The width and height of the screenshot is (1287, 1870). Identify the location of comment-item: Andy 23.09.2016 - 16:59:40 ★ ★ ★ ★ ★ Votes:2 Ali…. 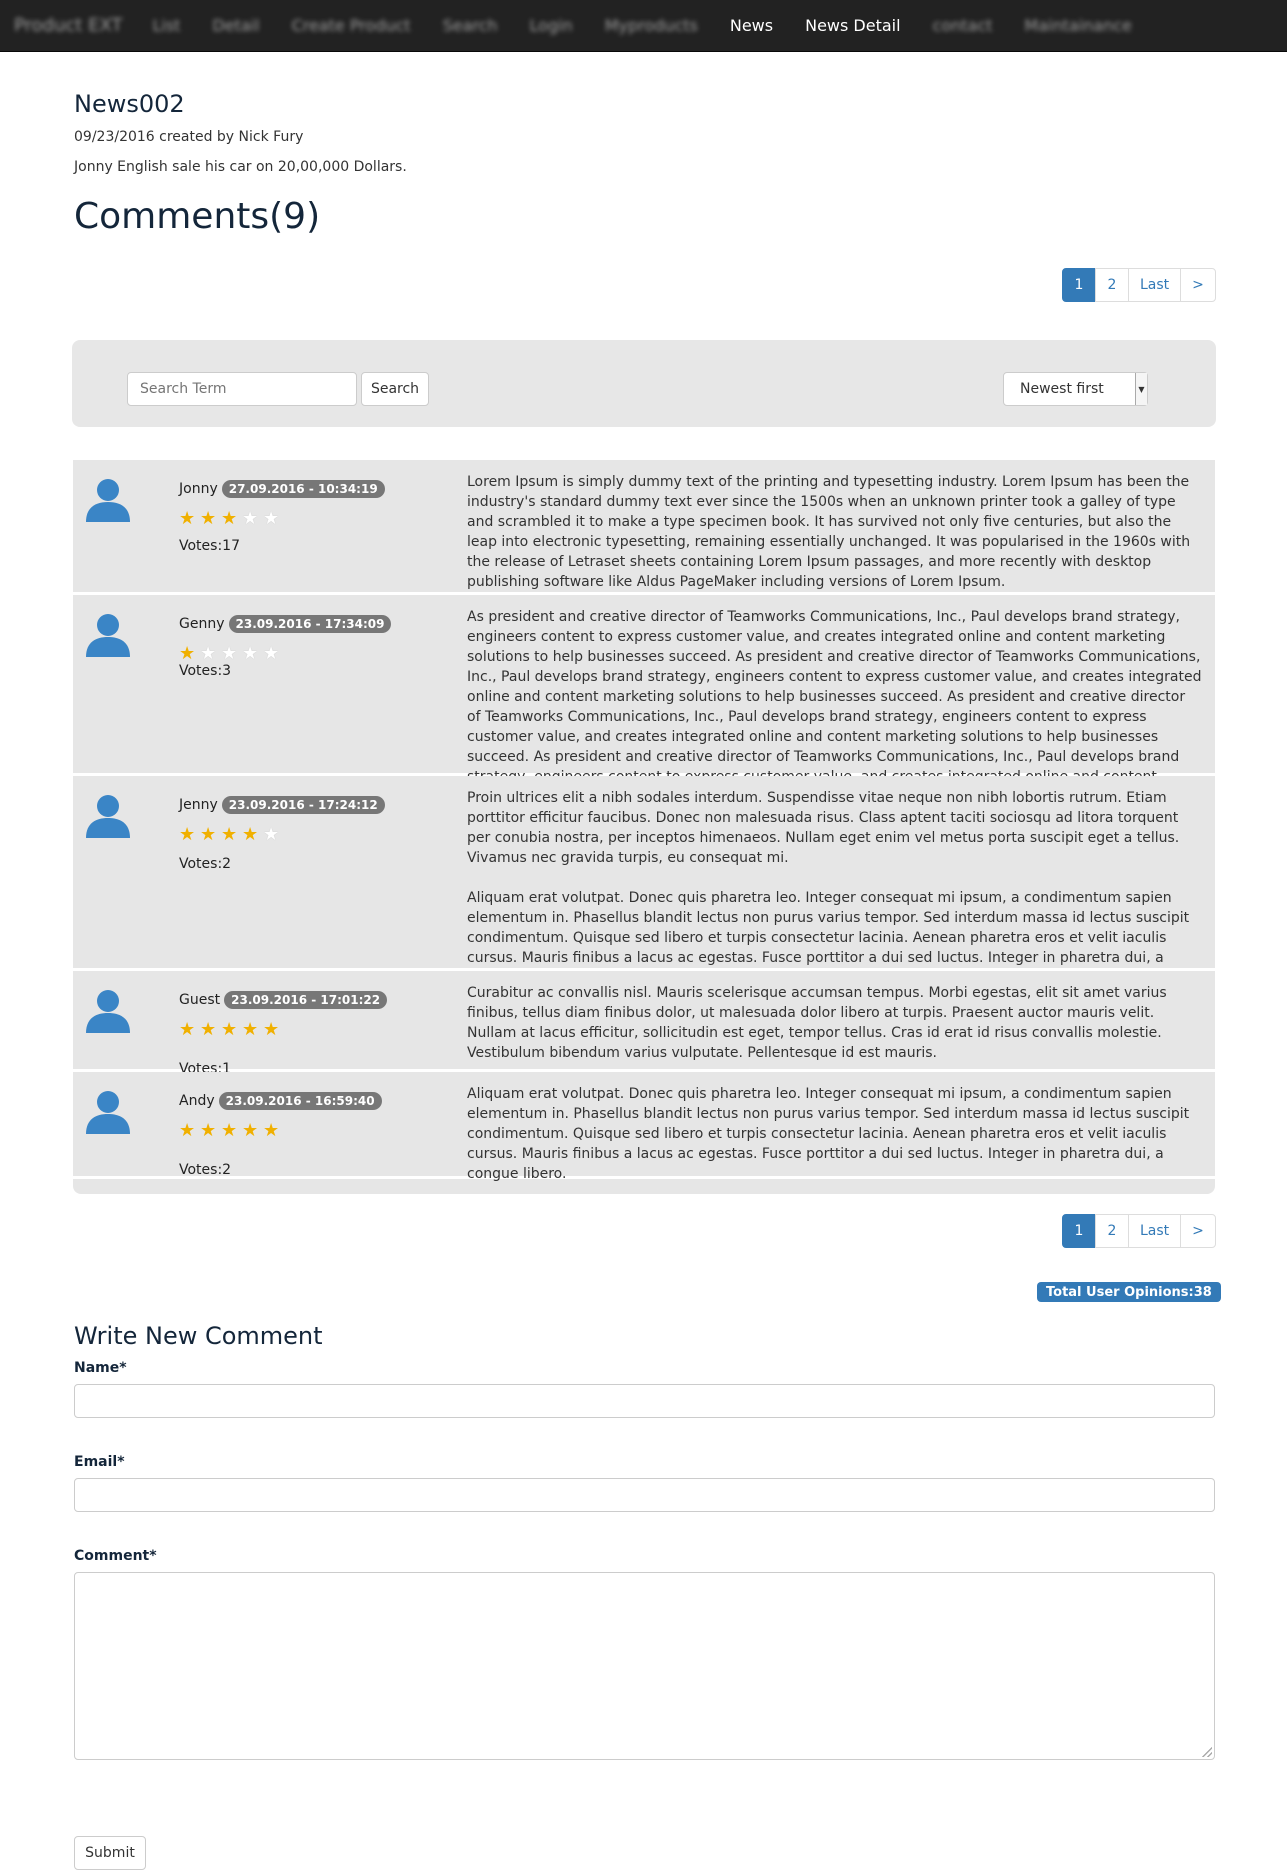
(644, 1127).